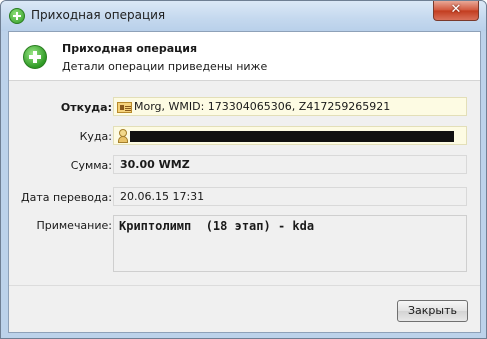  What do you see at coordinates (290, 243) in the screenshot?
I see `note-field: Криптолимп (18 этап) - kda` at bounding box center [290, 243].